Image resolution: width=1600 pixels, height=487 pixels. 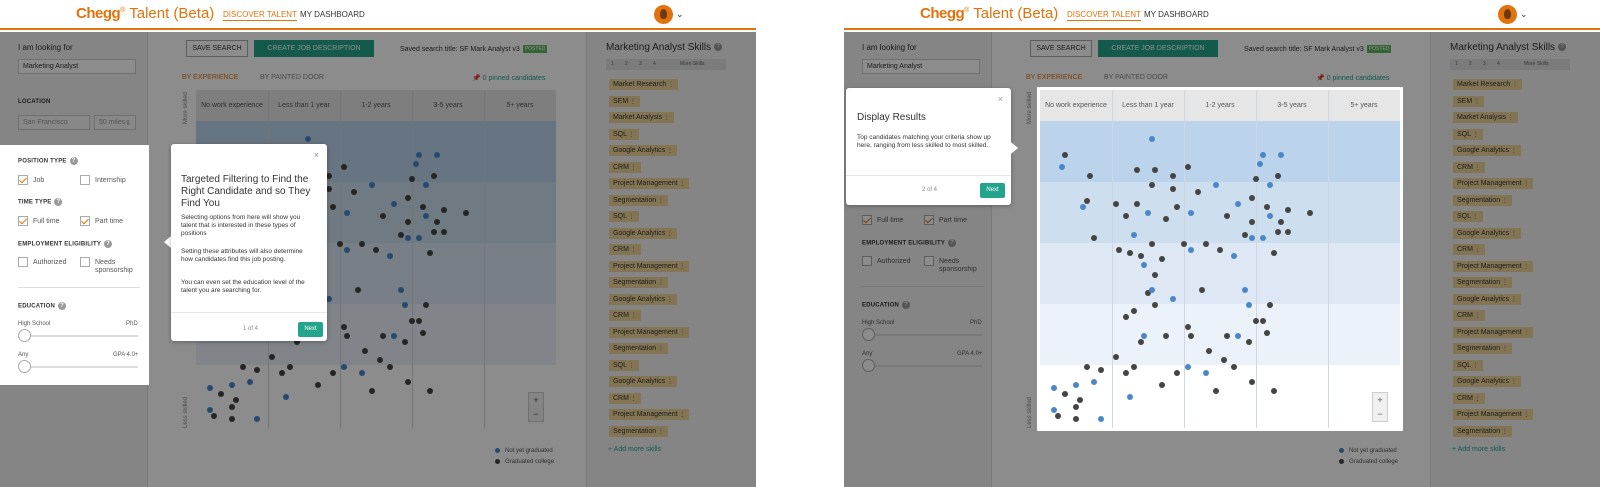 I want to click on education-slider-handle, so click(x=24, y=335).